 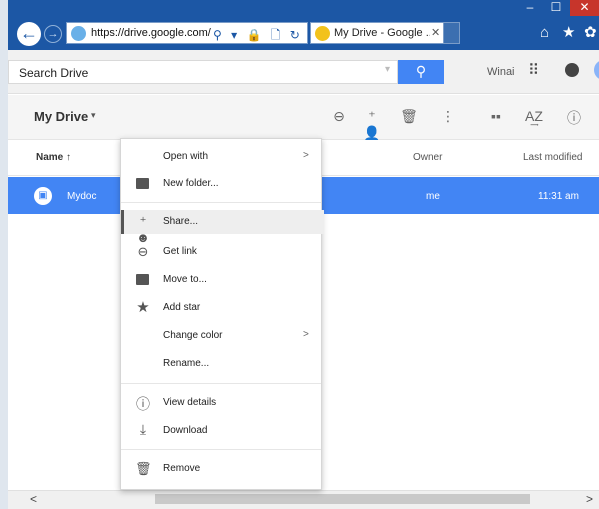 I want to click on file-modified: 11:31 am, so click(x=558, y=196).